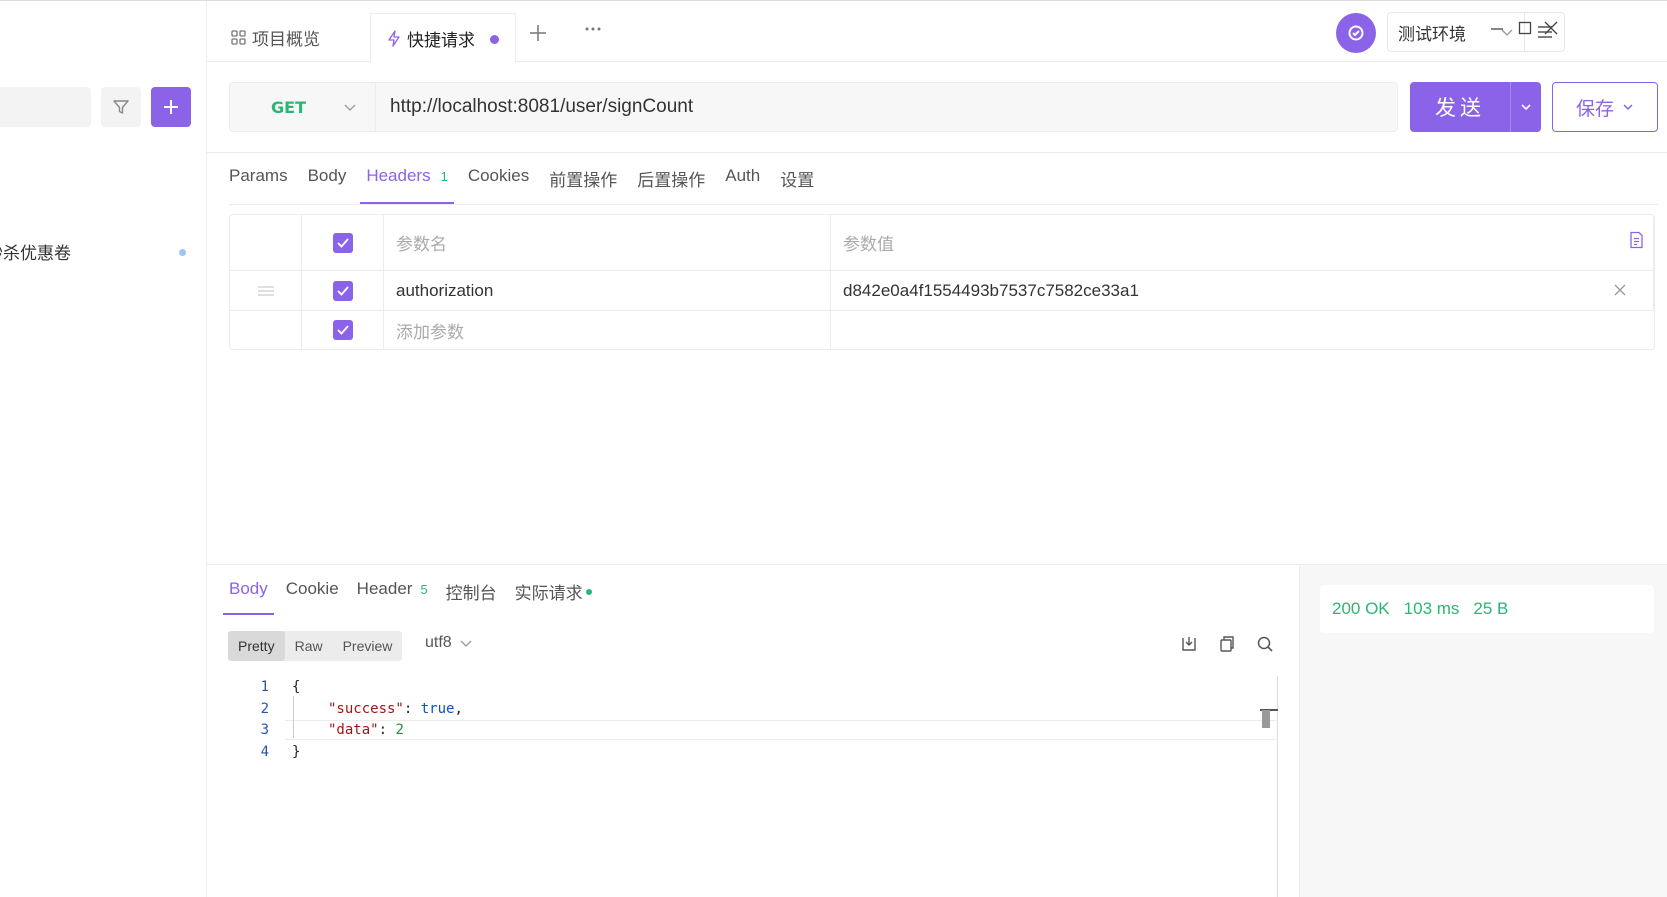 Image resolution: width=1667 pixels, height=897 pixels. I want to click on code-line: "success": true,, so click(395, 709).